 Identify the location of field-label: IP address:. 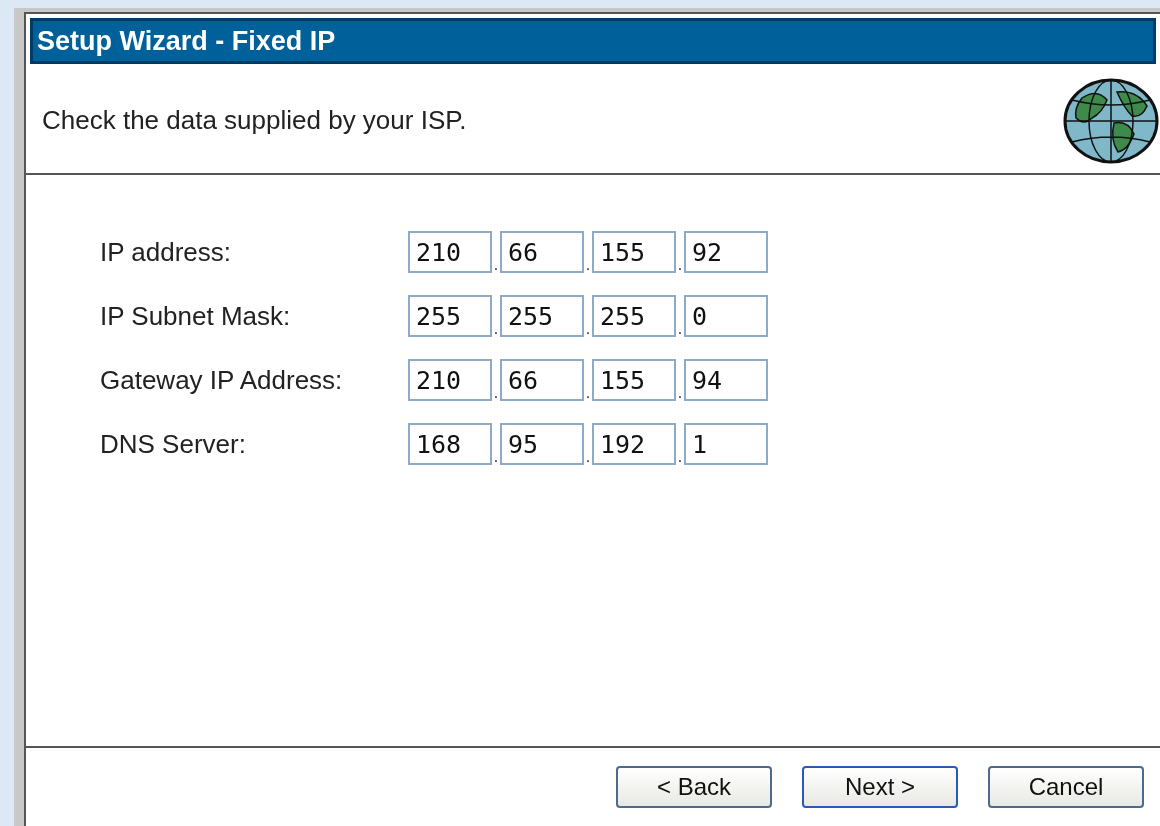
(166, 252).